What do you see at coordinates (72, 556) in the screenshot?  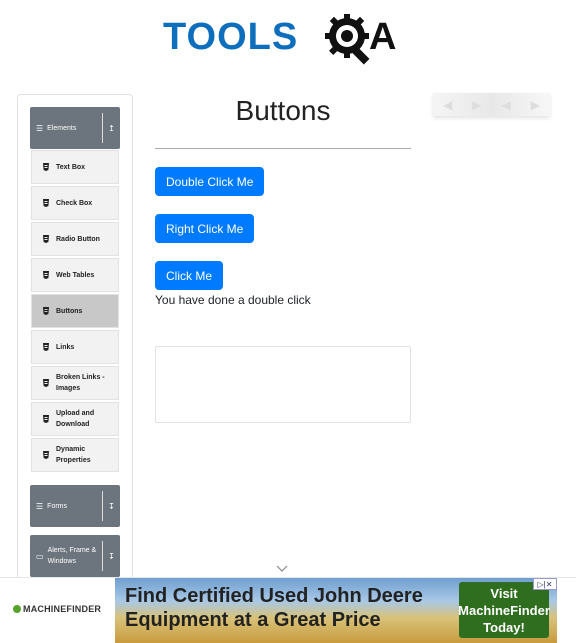 I see `group-label: Alerts, Frame & Windows` at bounding box center [72, 556].